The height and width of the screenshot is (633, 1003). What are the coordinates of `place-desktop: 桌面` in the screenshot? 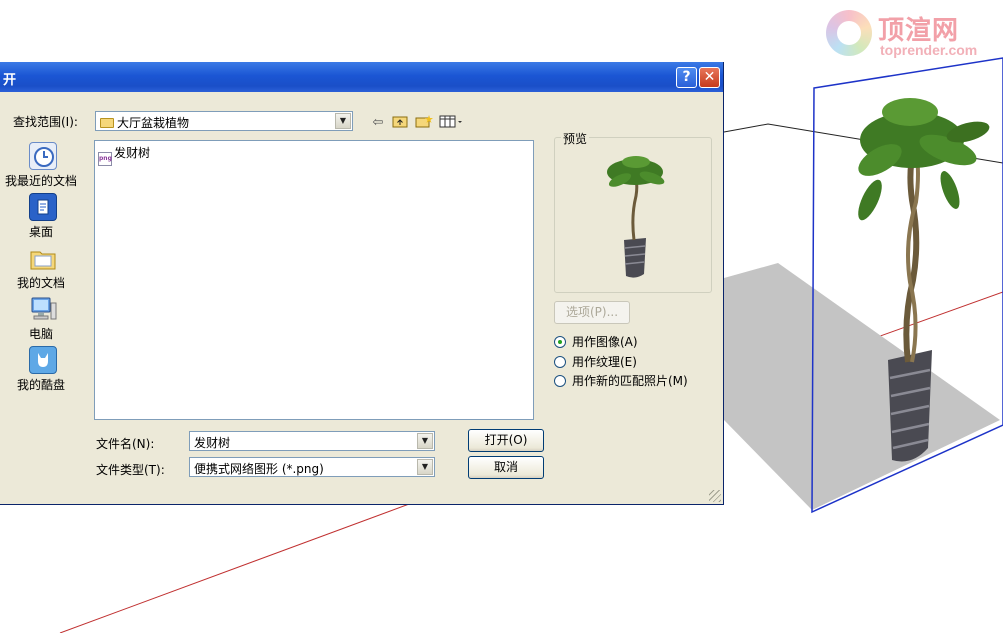 It's located at (41, 217).